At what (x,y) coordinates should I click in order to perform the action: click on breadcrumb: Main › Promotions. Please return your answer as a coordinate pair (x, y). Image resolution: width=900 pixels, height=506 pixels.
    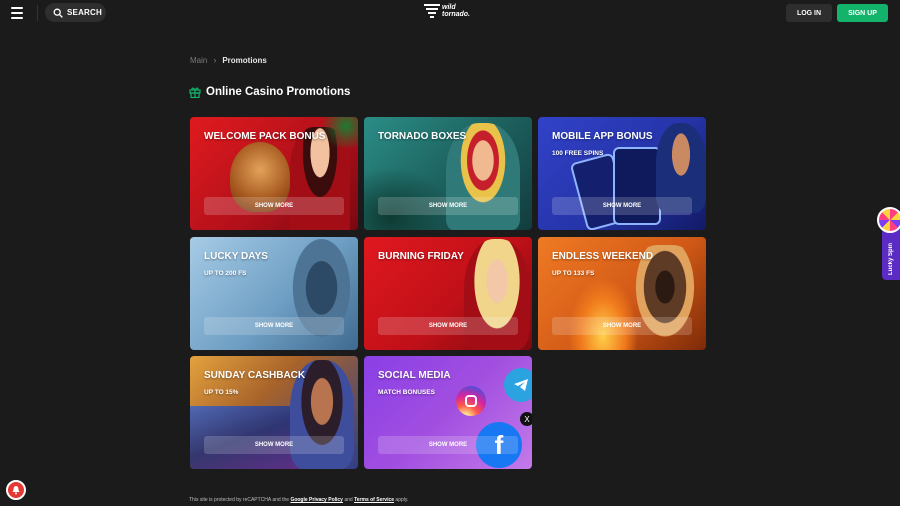
    Looking at the image, I should click on (228, 60).